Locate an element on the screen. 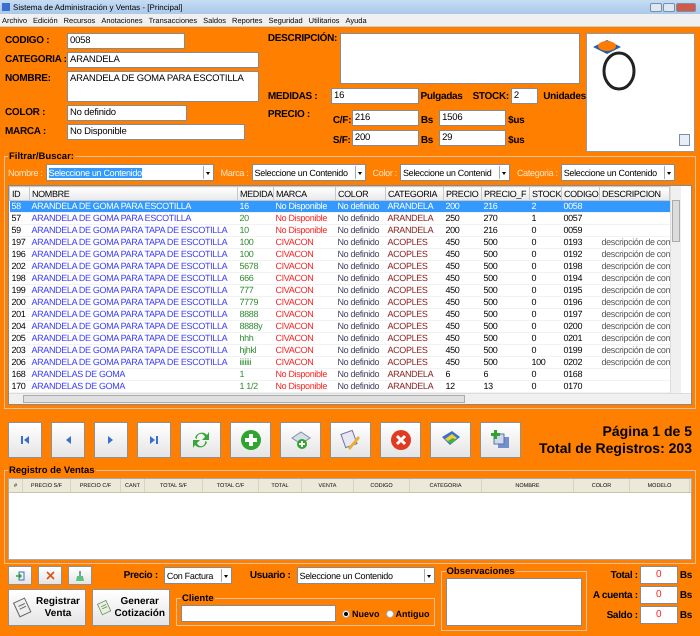 The width and height of the screenshot is (700, 636). column-header: MARCA is located at coordinates (305, 193).